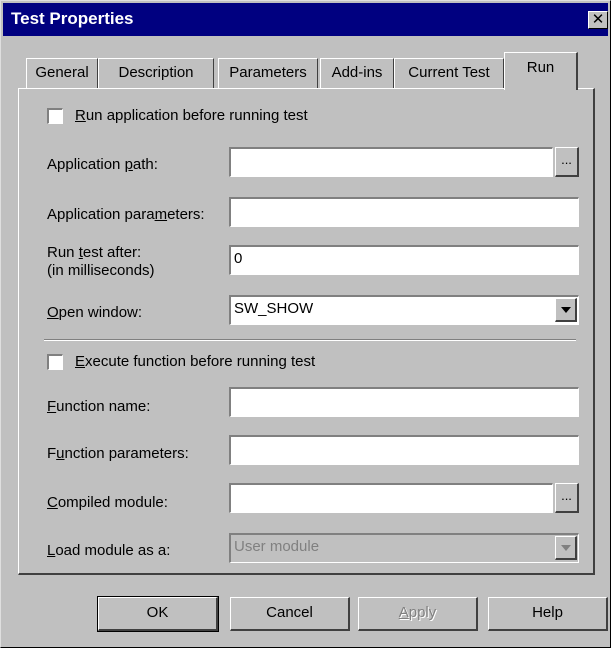 This screenshot has height=648, width=611. I want to click on help-button: Help, so click(548, 614).